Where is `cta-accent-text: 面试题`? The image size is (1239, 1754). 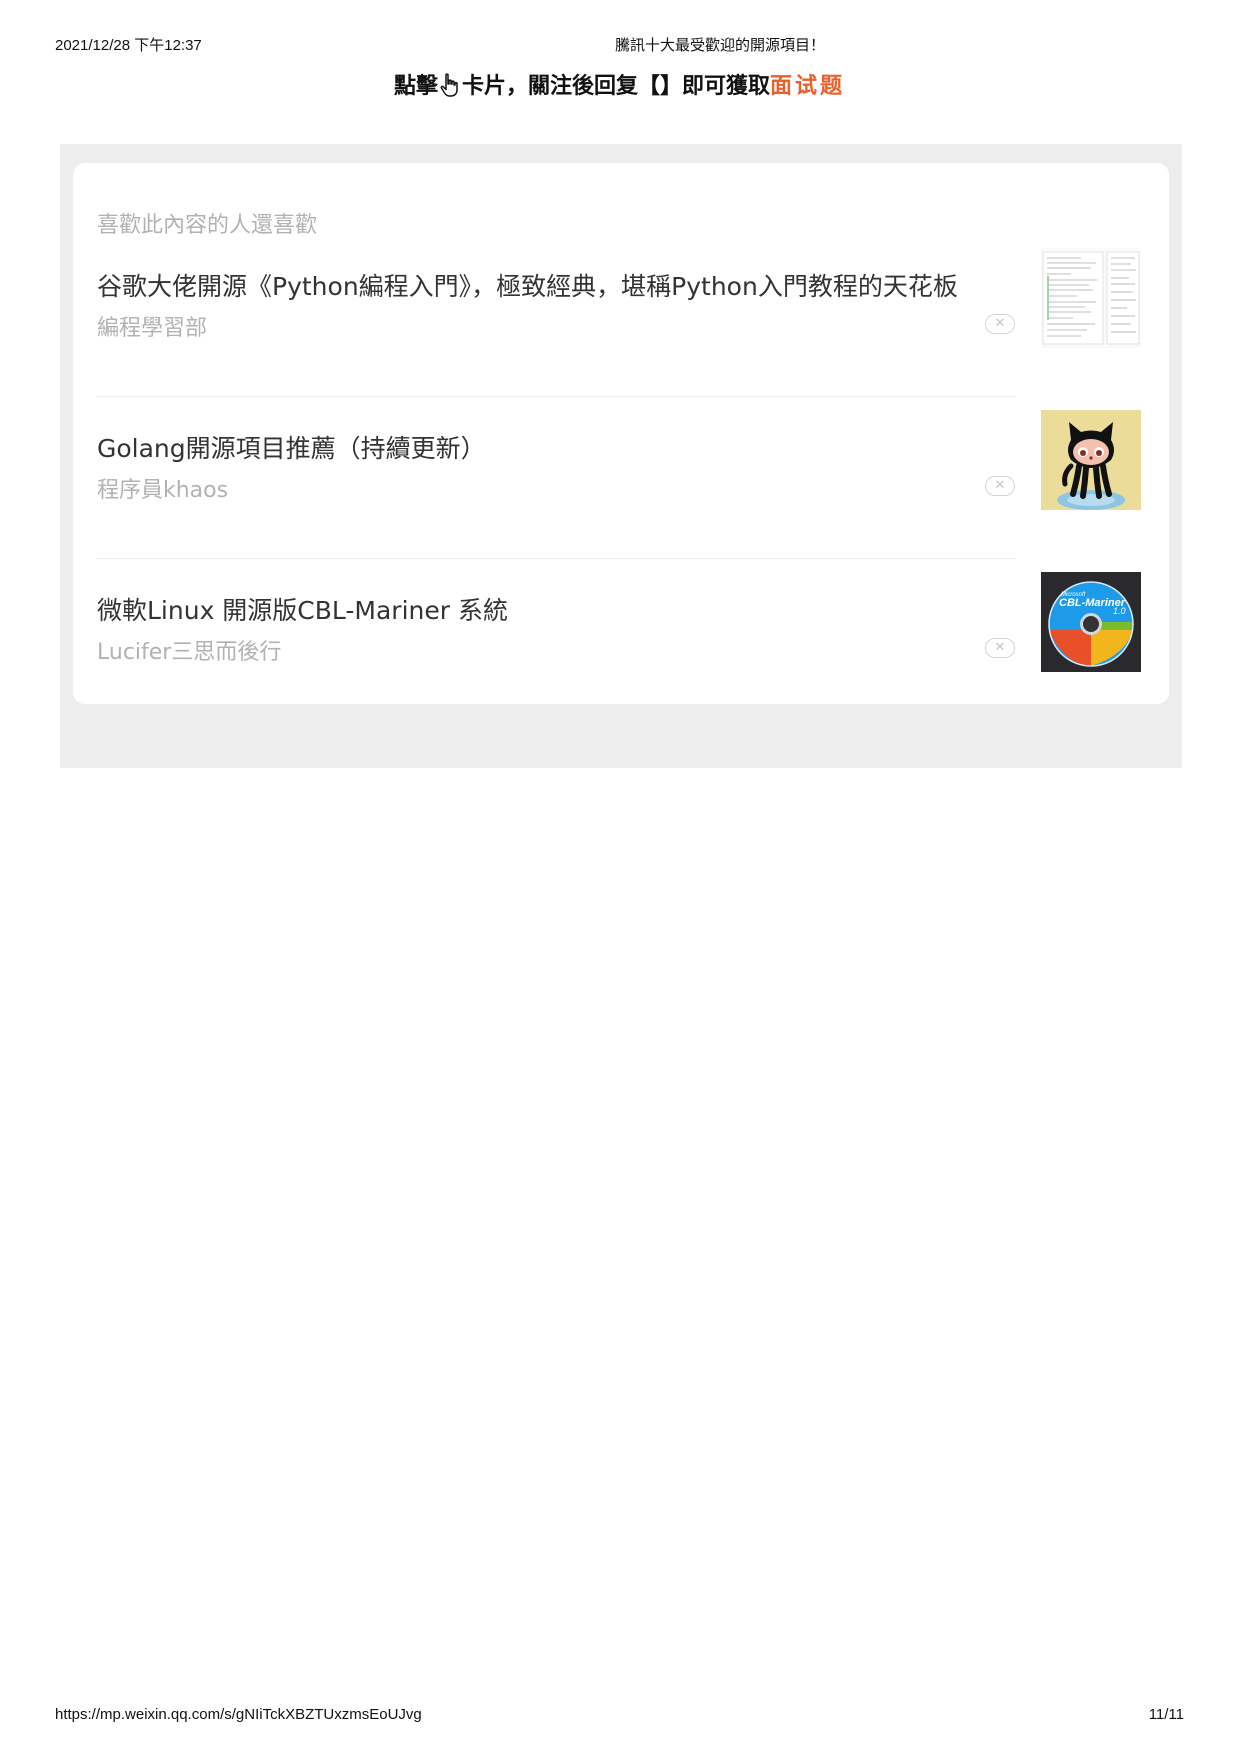
cta-accent-text: 面试题 is located at coordinates (808, 86).